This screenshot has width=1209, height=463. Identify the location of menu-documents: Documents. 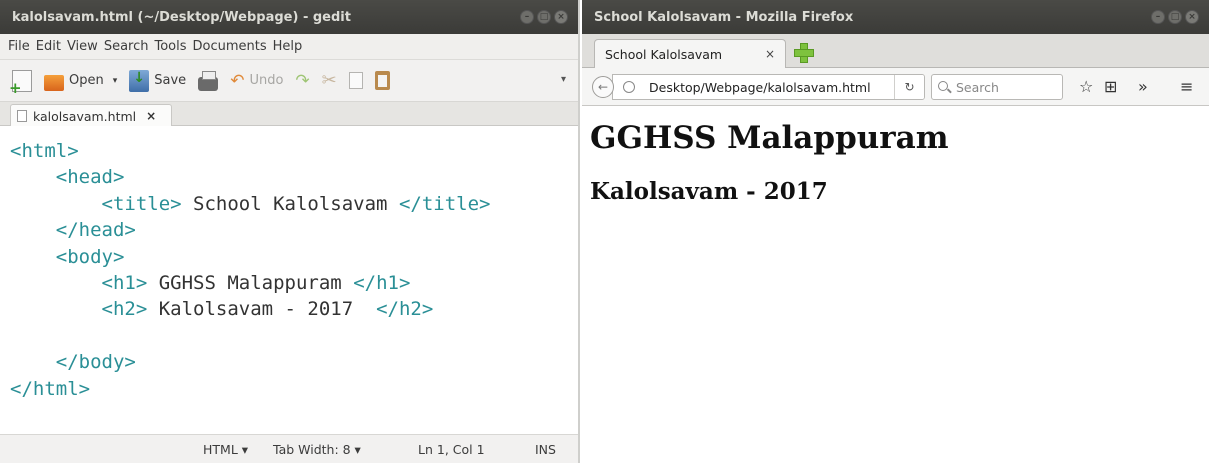
(230, 46).